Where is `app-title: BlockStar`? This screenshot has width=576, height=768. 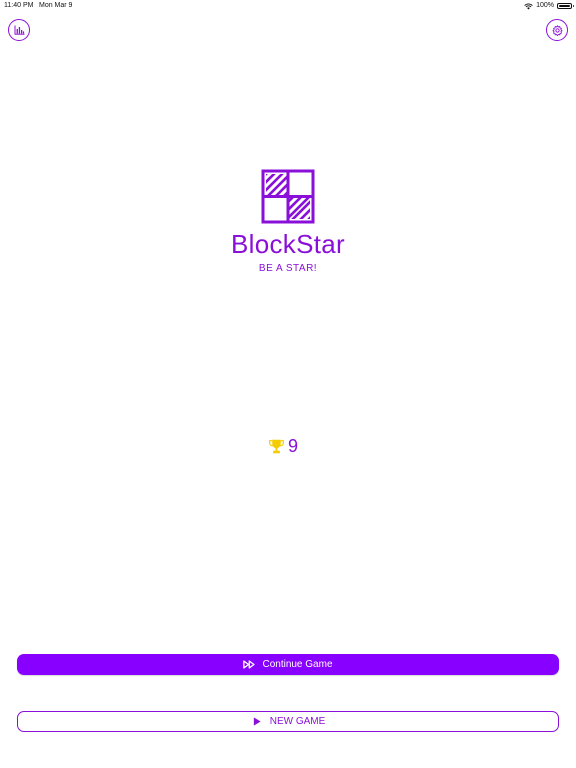
app-title: BlockStar is located at coordinates (288, 244).